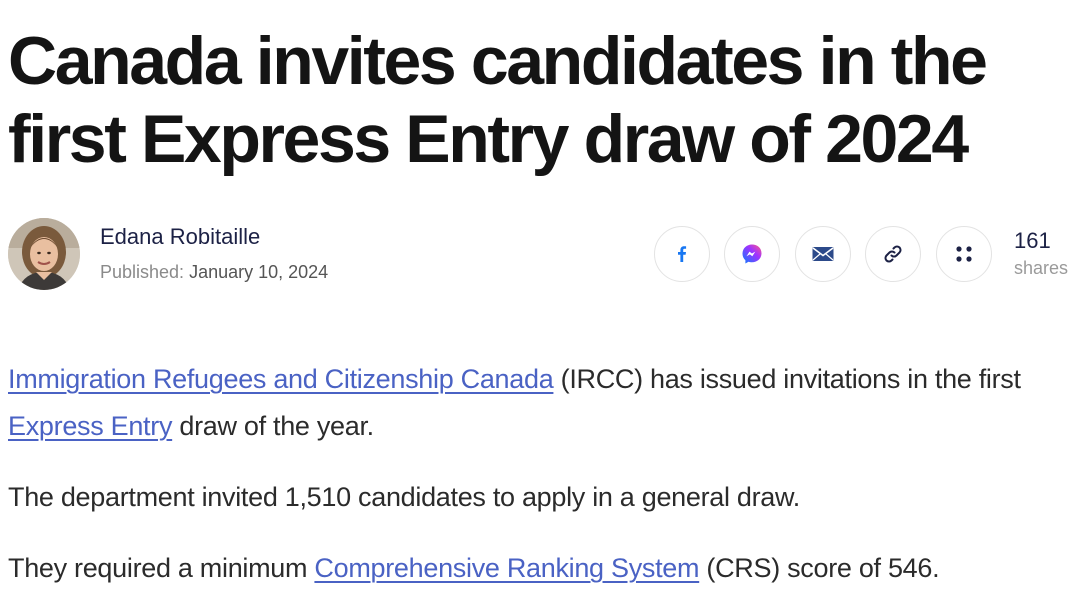 The image size is (1080, 616). I want to click on link-icon, so click(893, 254).